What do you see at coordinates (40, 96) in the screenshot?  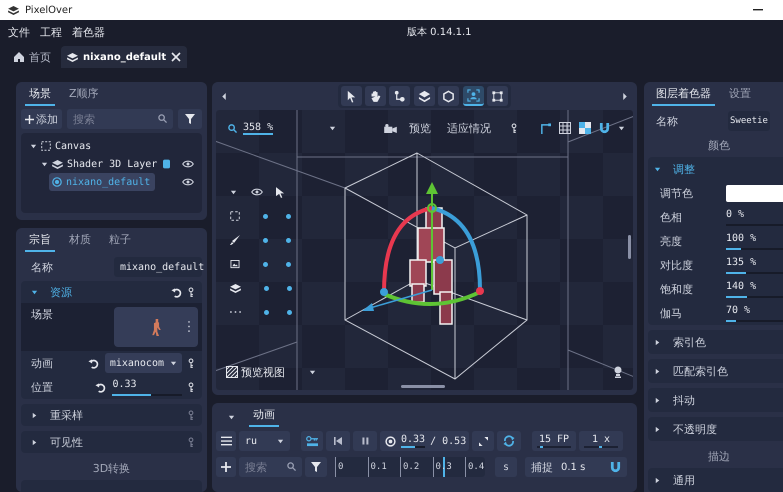 I see `panel-tab: 场景` at bounding box center [40, 96].